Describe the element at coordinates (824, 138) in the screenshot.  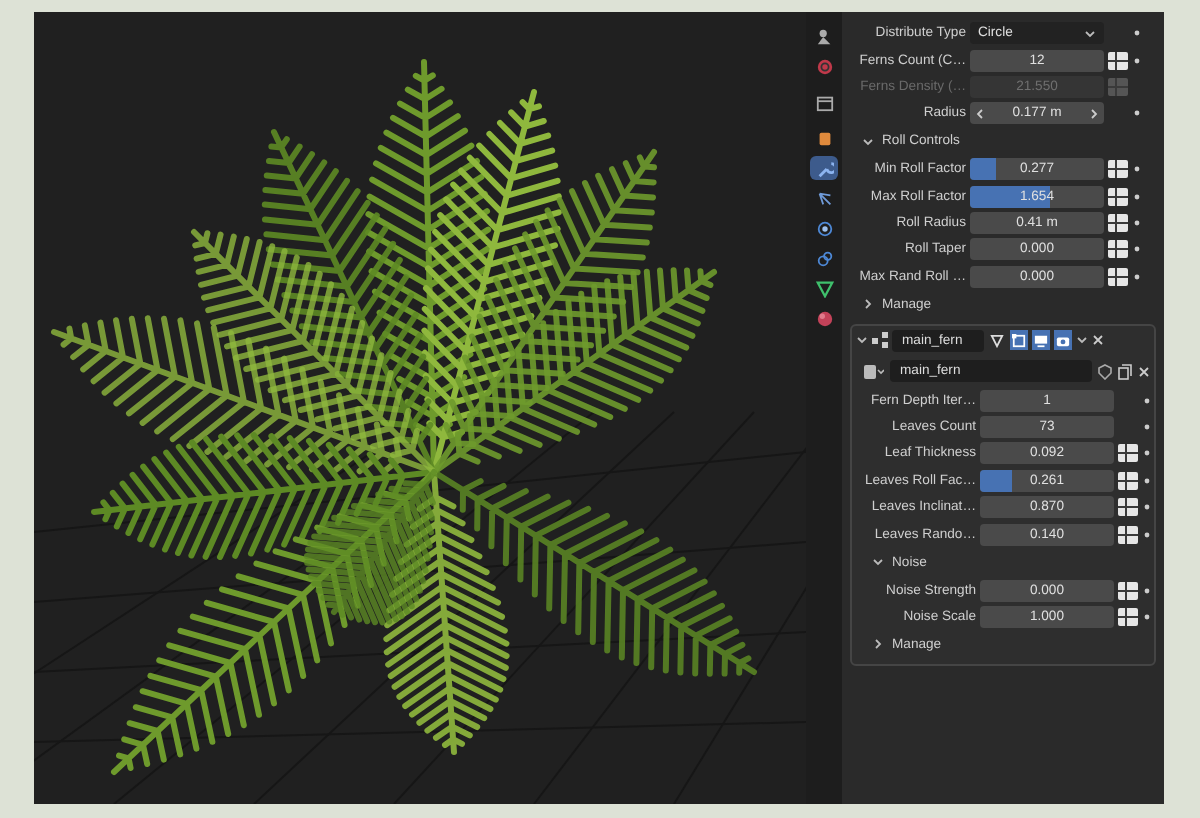
I see `square-icon` at that location.